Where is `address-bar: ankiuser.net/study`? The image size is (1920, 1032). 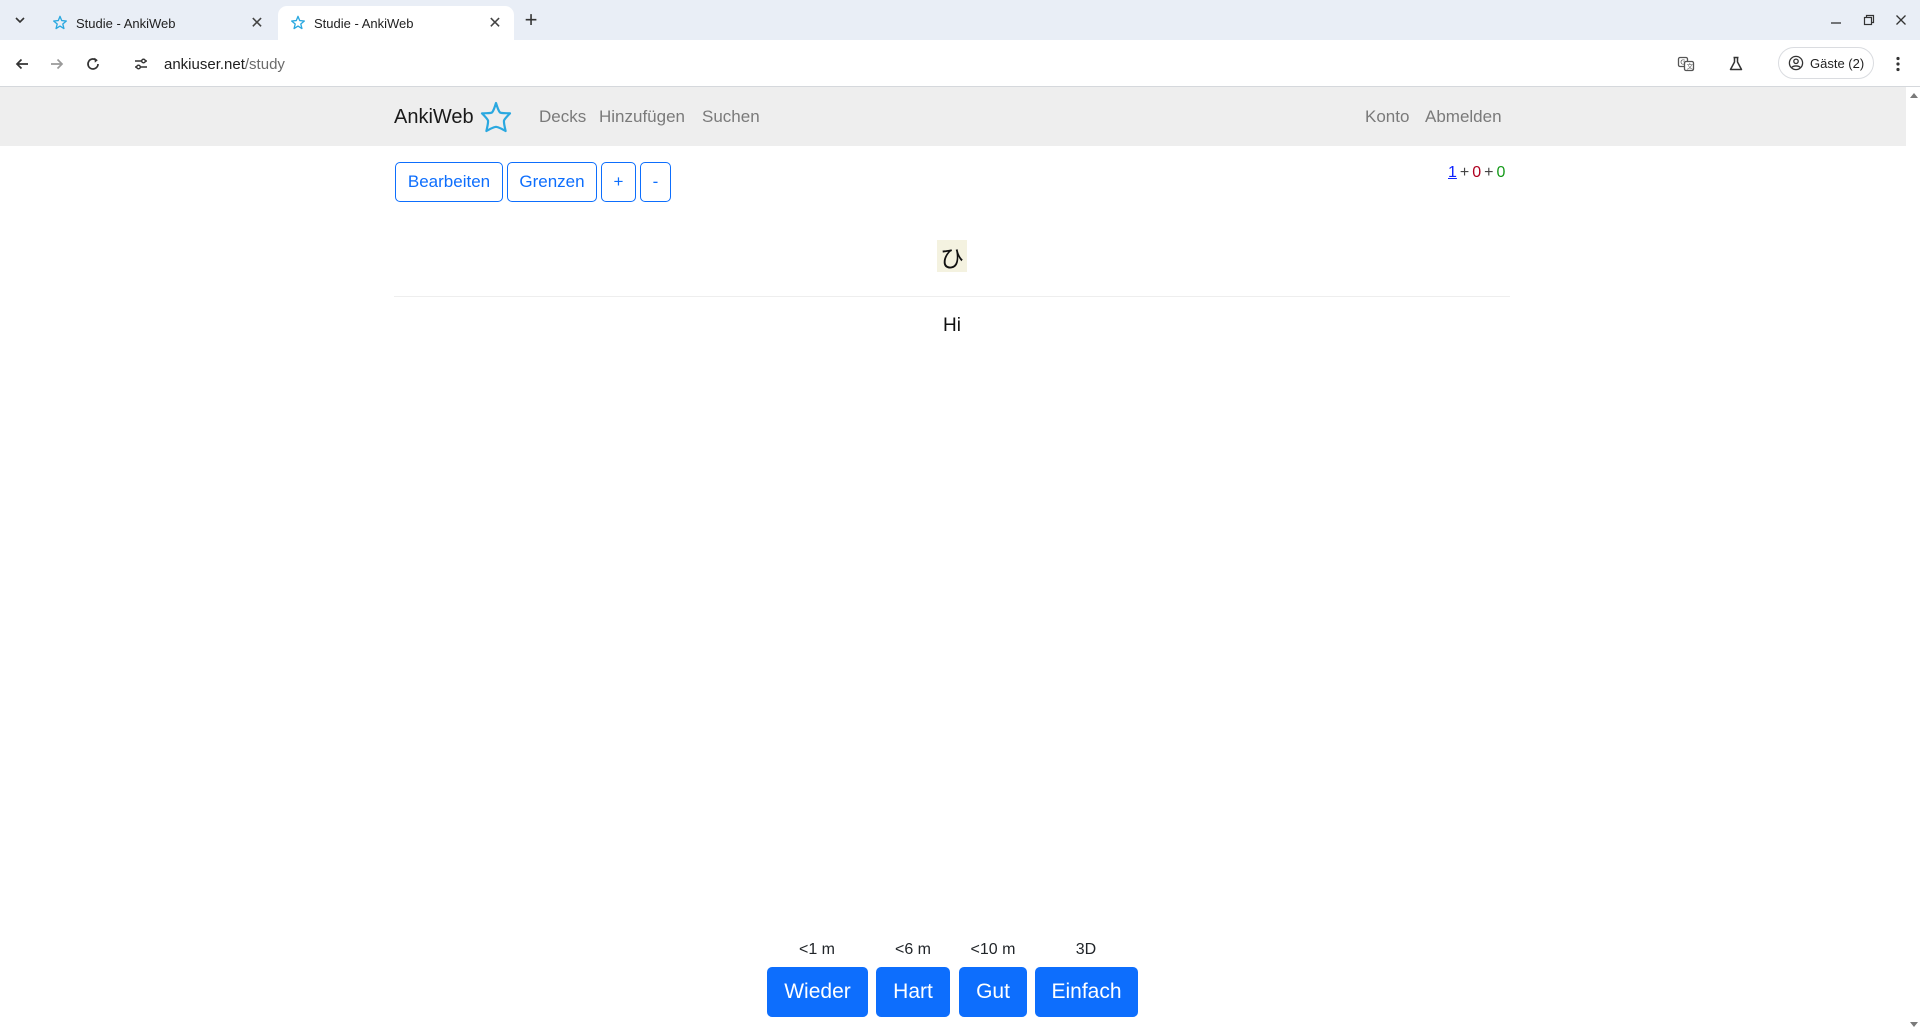
address-bar: ankiuser.net/study is located at coordinates (904, 64).